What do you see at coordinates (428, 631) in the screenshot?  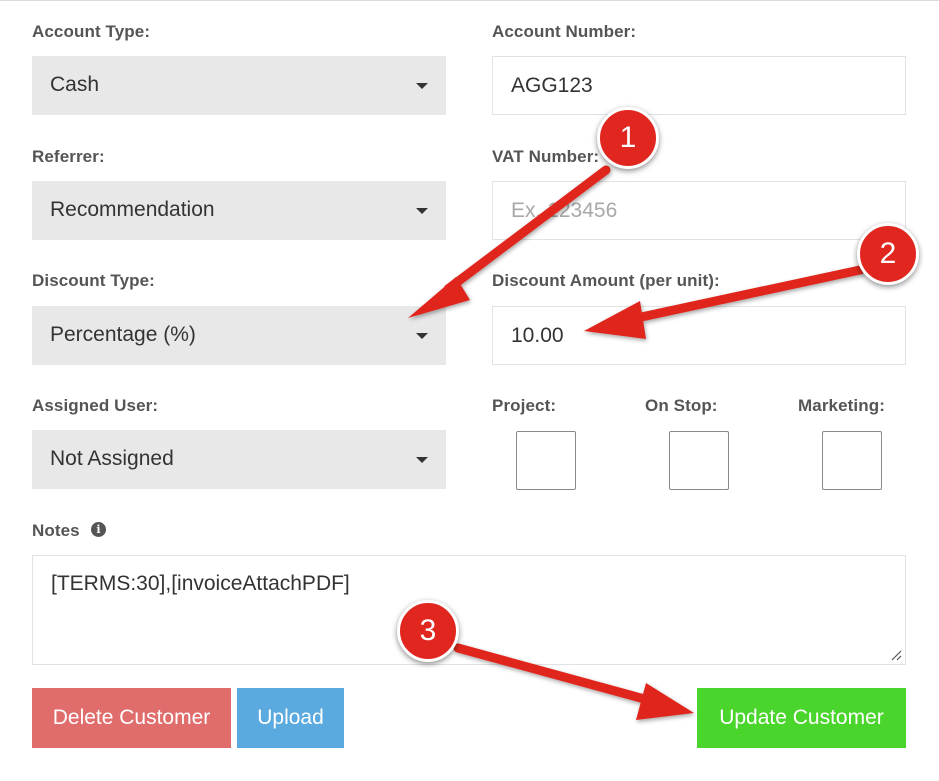 I see `annotation-badge-3: 3` at bounding box center [428, 631].